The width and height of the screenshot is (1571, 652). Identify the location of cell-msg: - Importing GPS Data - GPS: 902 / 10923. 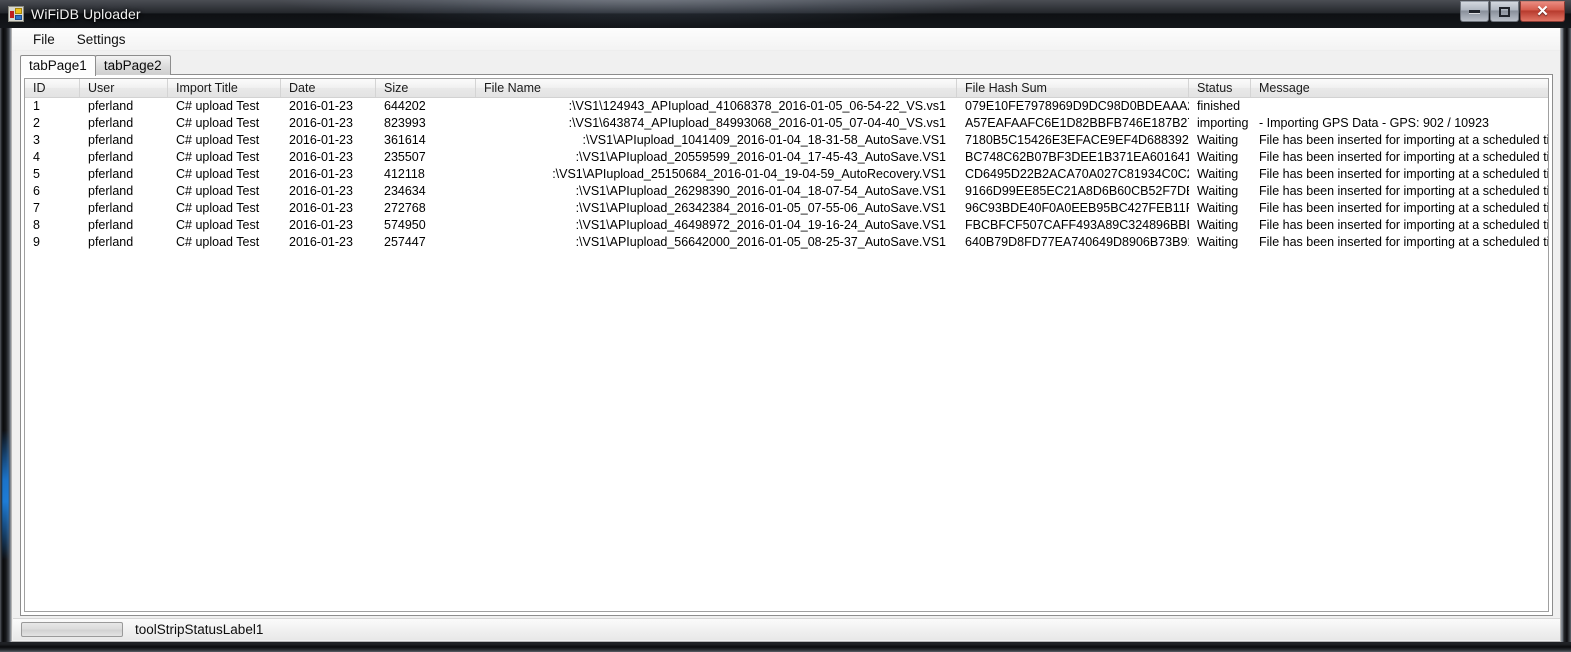
(1399, 123).